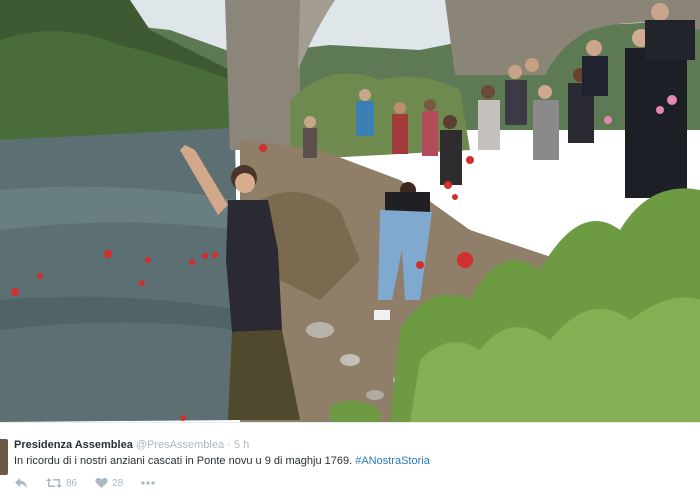 This screenshot has height=500, width=700. What do you see at coordinates (241, 445) in the screenshot?
I see `tweet-timestamp: 5 h` at bounding box center [241, 445].